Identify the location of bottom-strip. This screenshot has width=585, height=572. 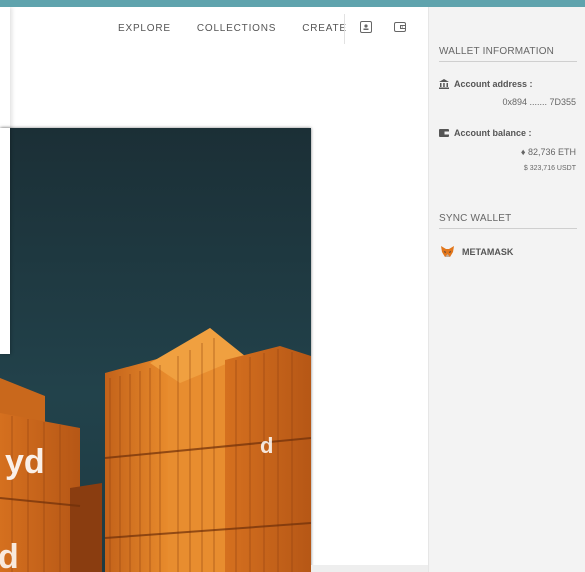
(369, 568).